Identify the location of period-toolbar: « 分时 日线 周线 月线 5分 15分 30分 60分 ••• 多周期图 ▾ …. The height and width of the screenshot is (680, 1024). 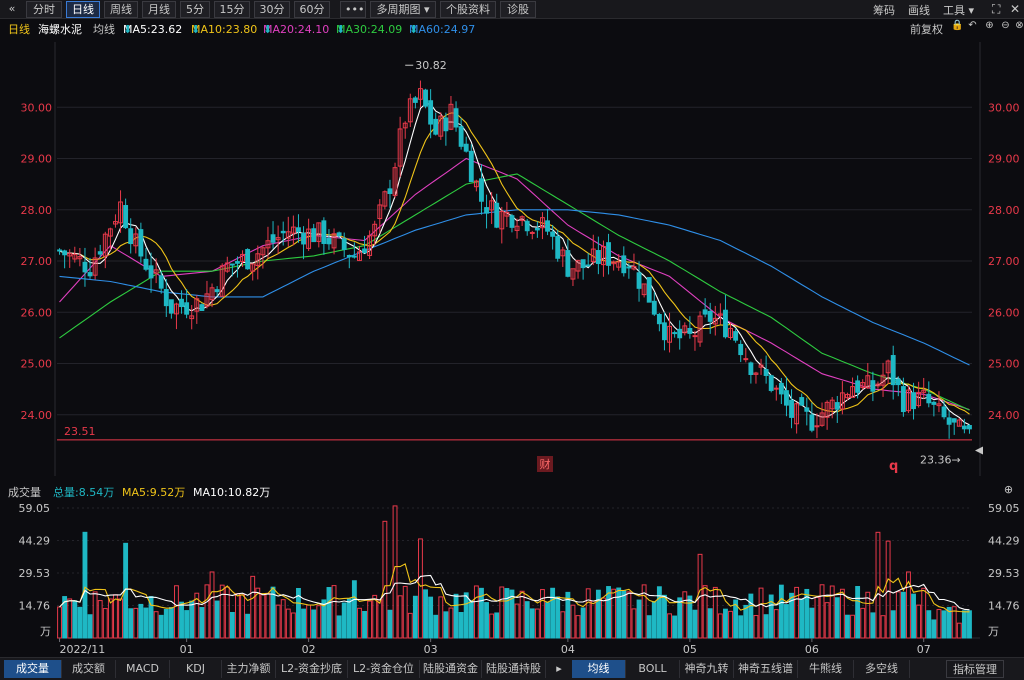
(512, 9).